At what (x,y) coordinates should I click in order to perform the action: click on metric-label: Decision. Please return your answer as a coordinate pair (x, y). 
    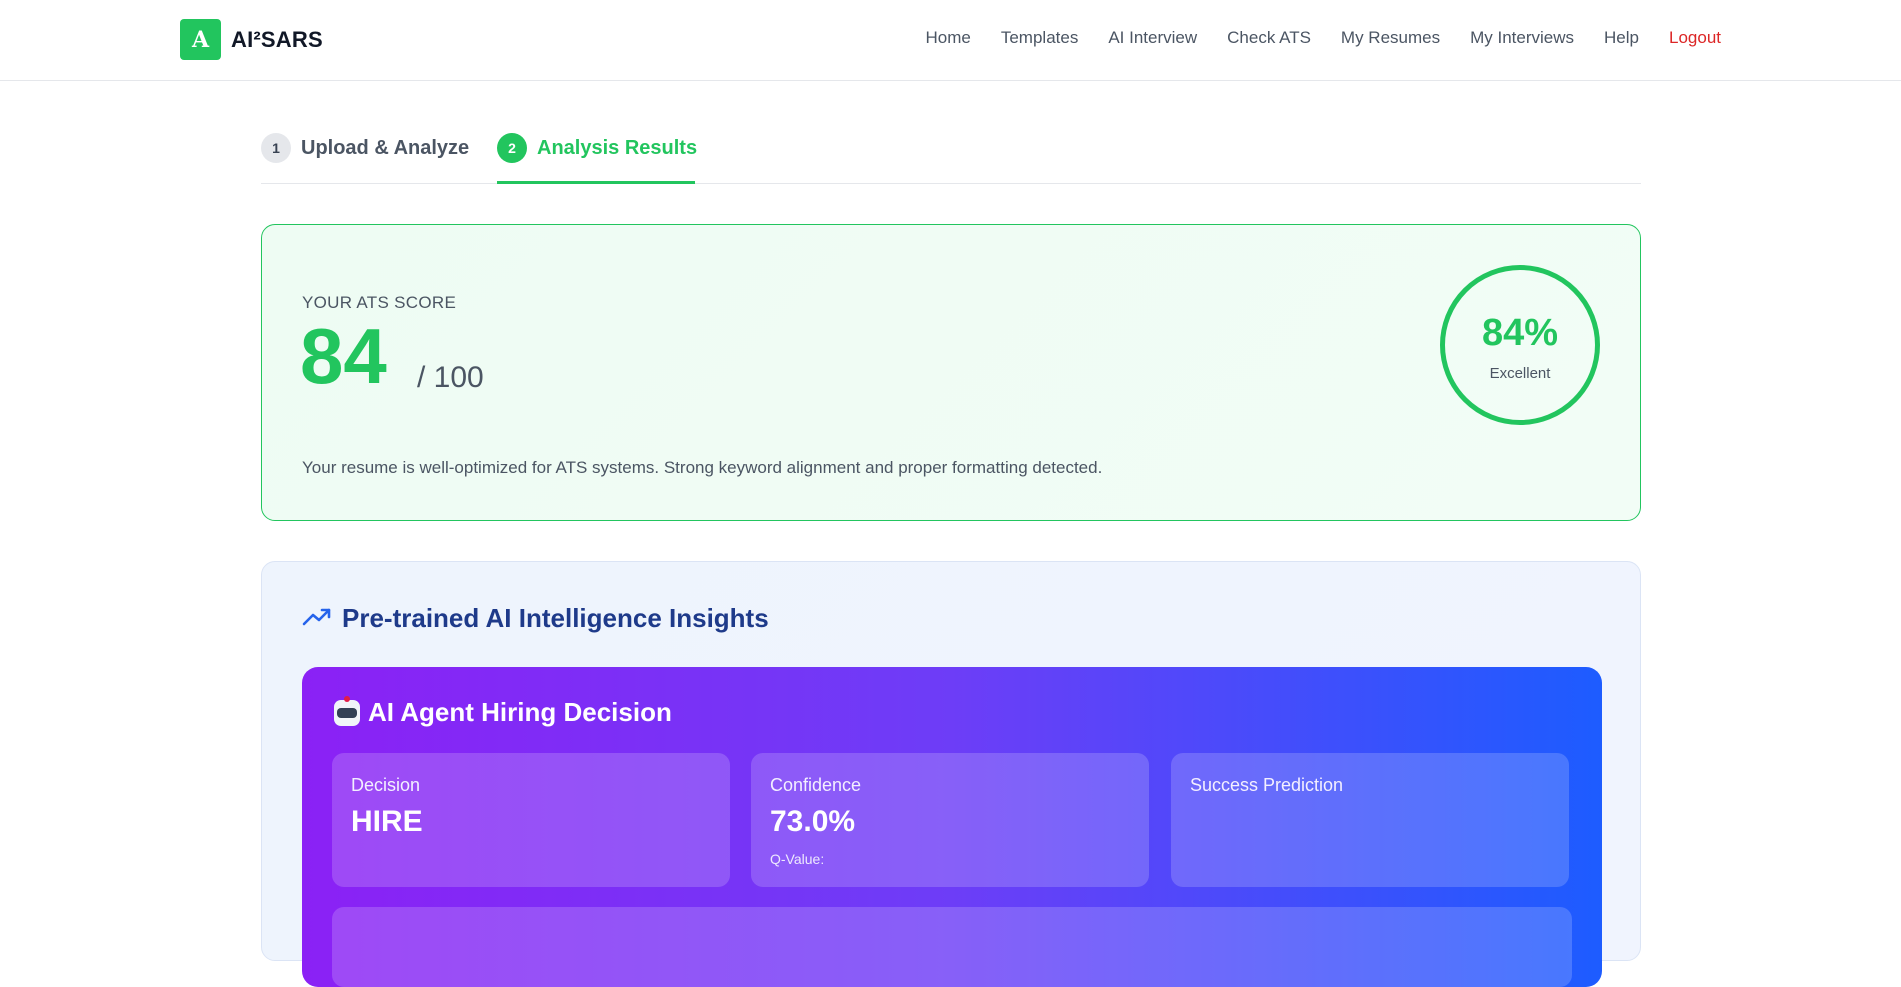
    Looking at the image, I should click on (386, 785).